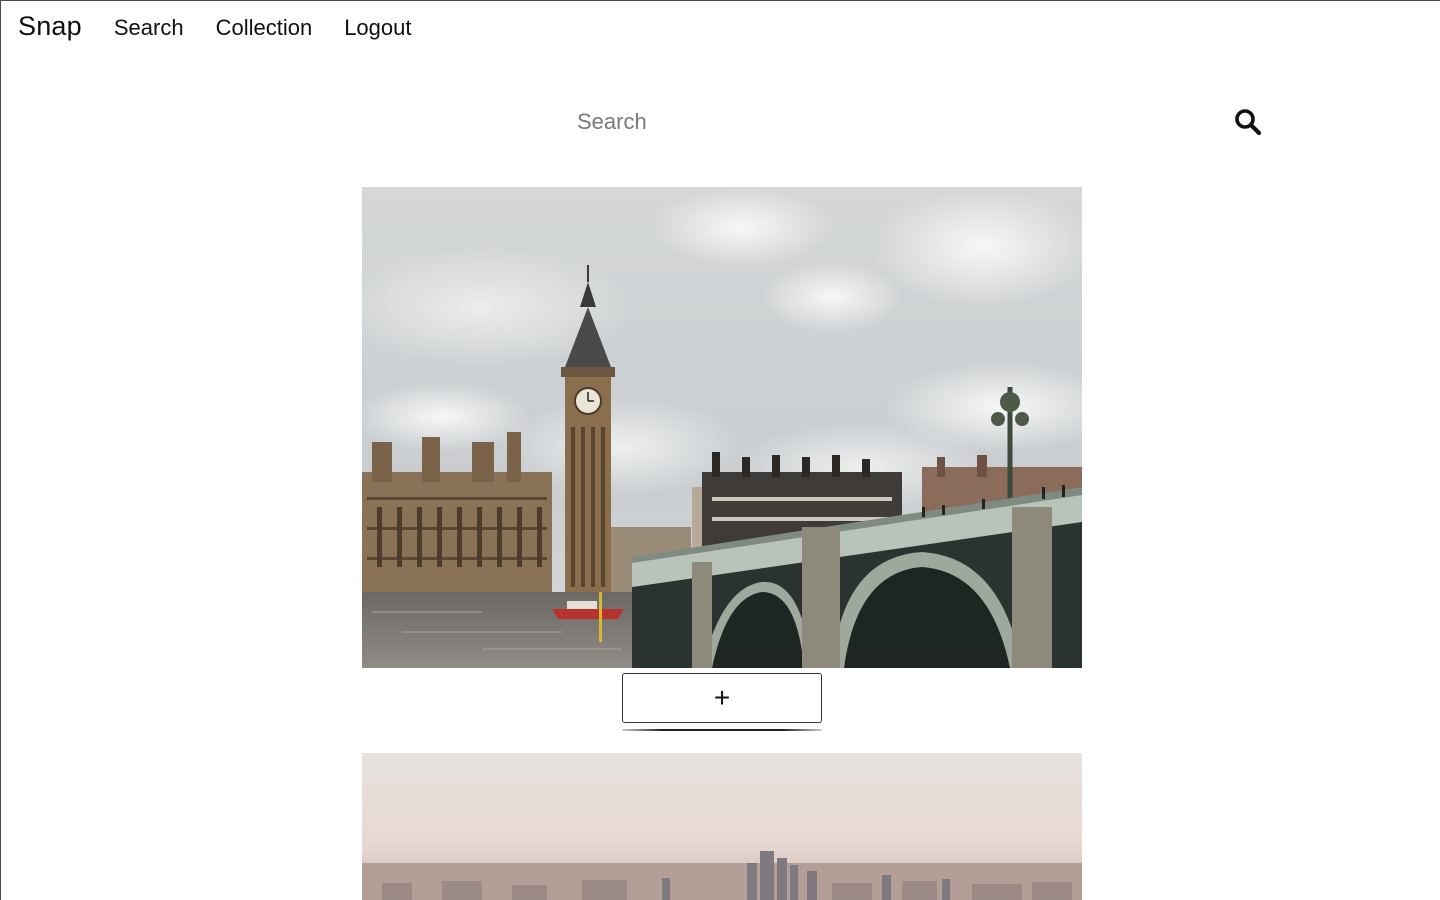  What do you see at coordinates (264, 28) in the screenshot?
I see `nav-link-collection: Collection` at bounding box center [264, 28].